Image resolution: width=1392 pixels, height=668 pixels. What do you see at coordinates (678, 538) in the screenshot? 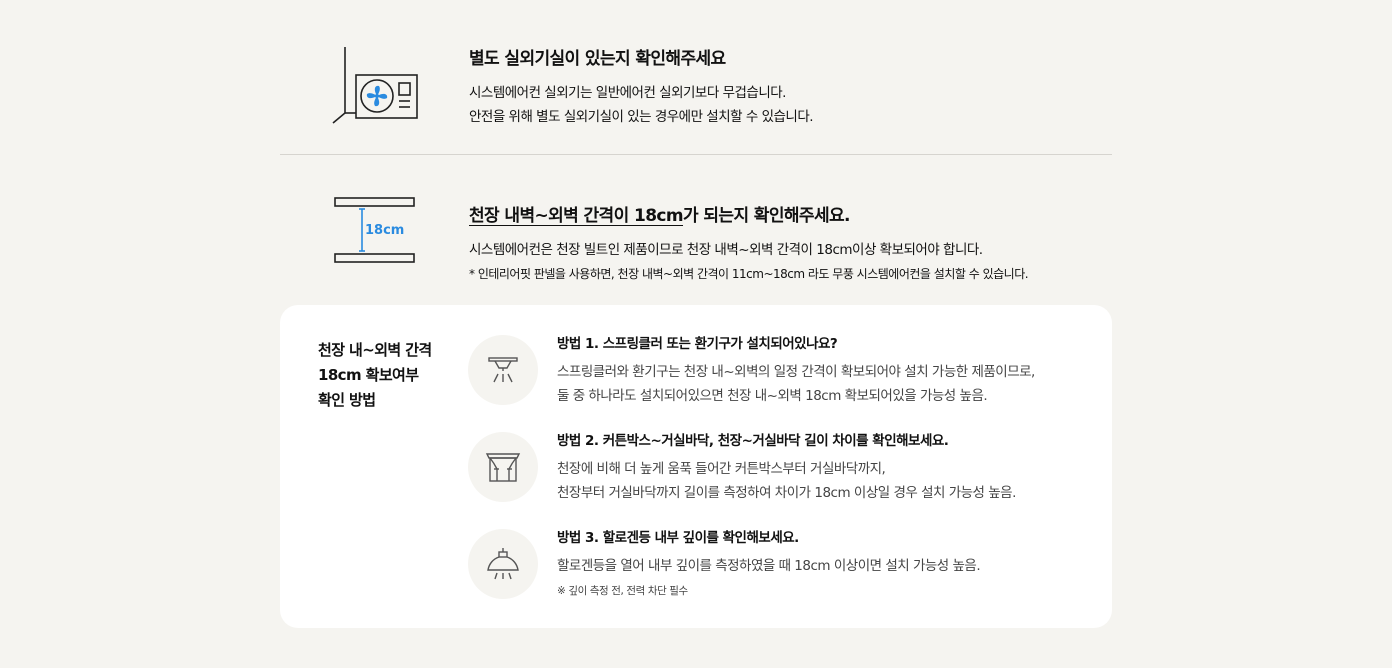
I see `method-3-title: 방법 3. 할로겐등 내부 깊이를 확인해보세요.` at bounding box center [678, 538].